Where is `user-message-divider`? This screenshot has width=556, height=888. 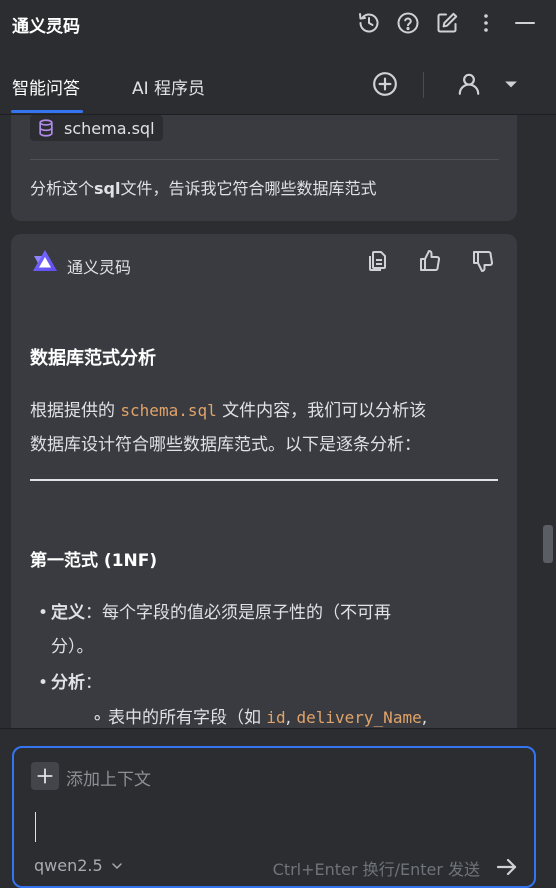 user-message-divider is located at coordinates (264, 159).